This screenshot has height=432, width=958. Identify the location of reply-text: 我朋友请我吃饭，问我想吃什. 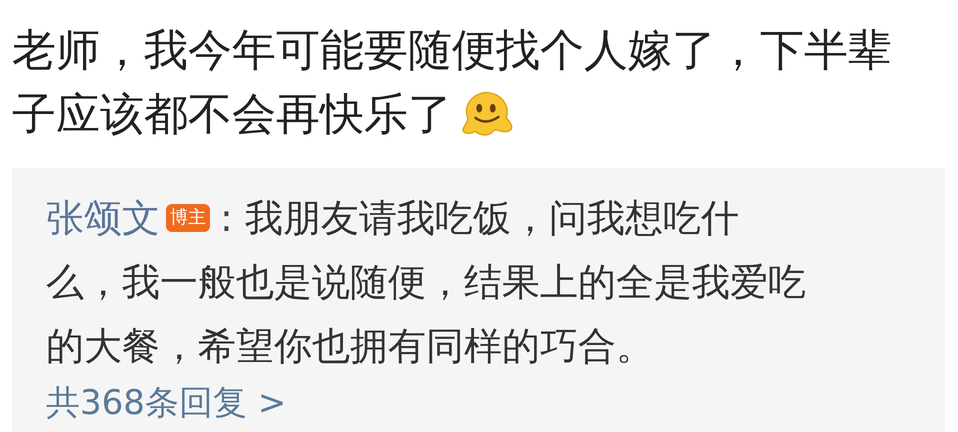
(491, 218).